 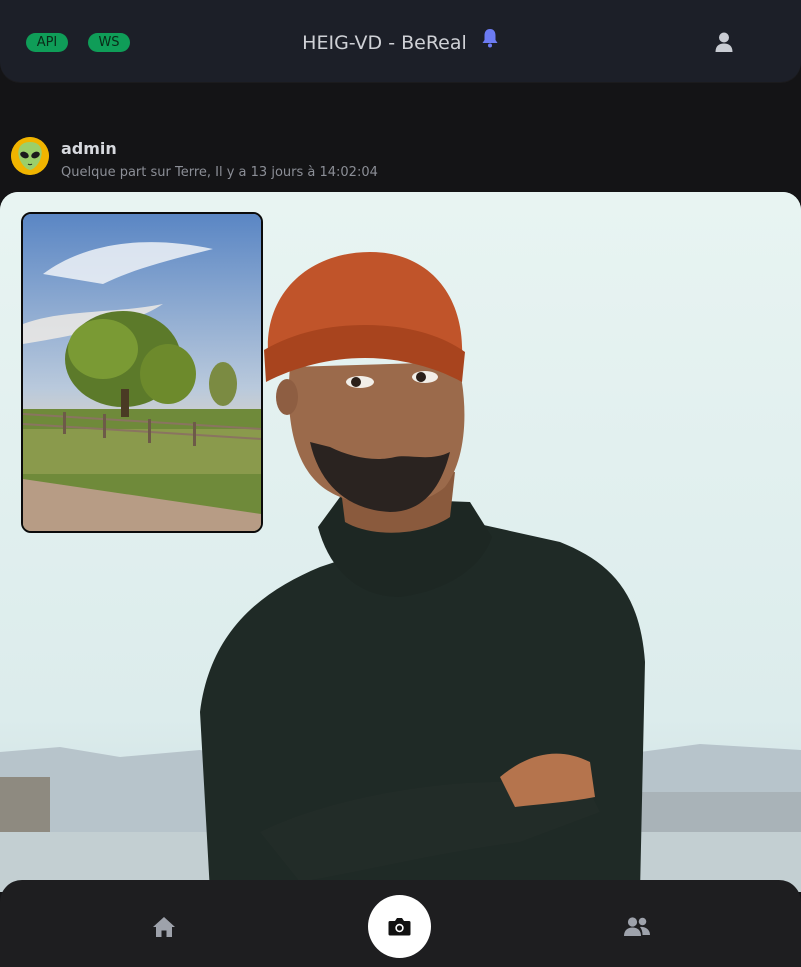 I want to click on home-icon, so click(x=164, y=927).